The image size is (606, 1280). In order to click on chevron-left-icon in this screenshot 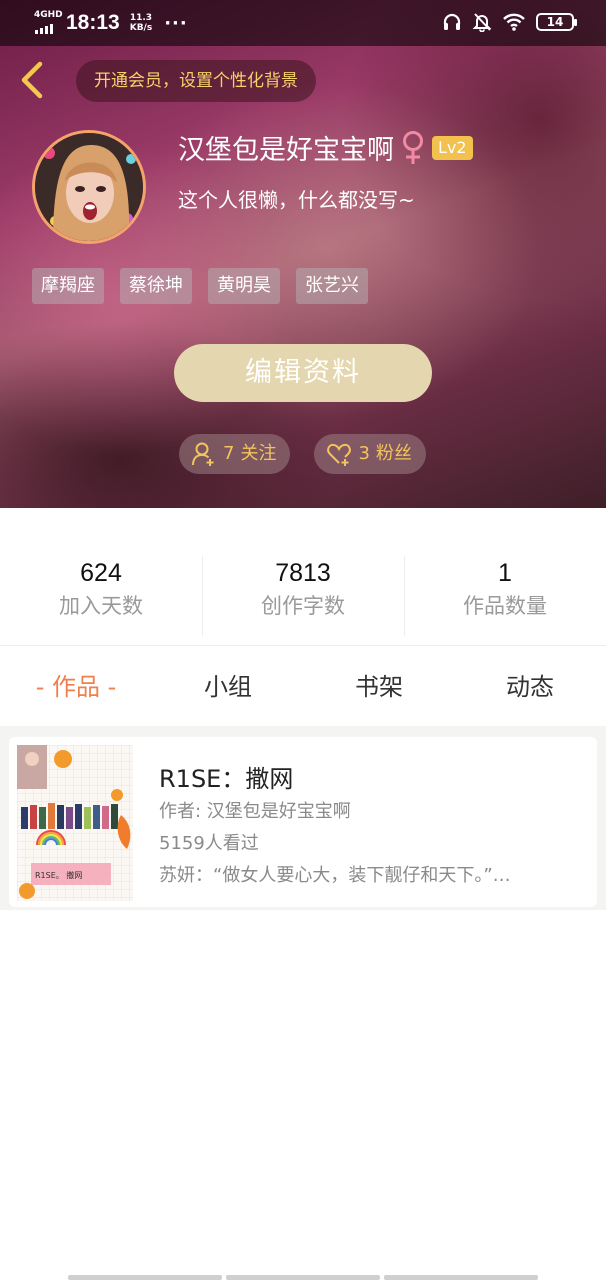, I will do `click(32, 80)`.